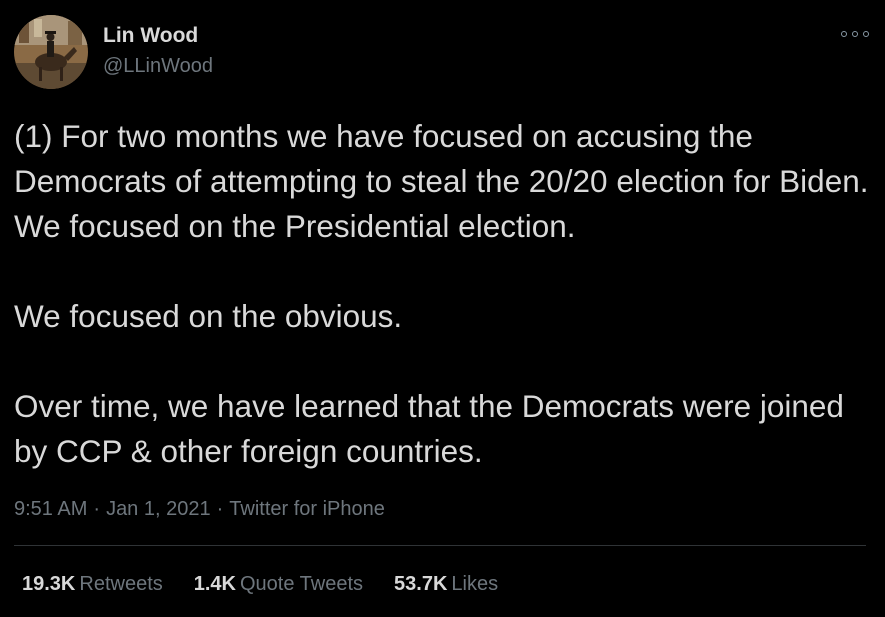 The width and height of the screenshot is (885, 617). I want to click on tweet-source: Twitter for iPhone, so click(307, 509).